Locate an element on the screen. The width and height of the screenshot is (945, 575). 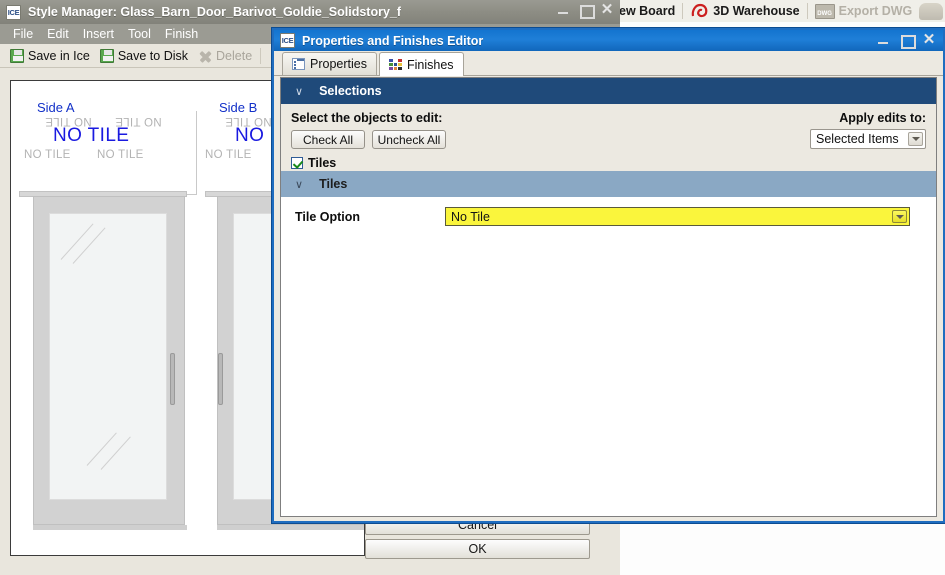
dialog-window-buttons: ✕ is located at coordinates (906, 40).